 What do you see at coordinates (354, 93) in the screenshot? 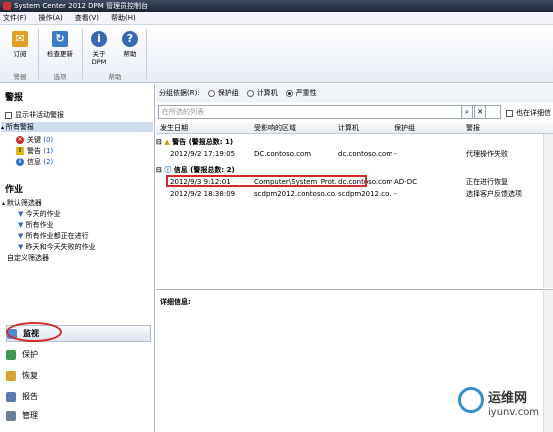
I see `group-by-bar: 分组依据(R): 保护组 计算机 严重性` at bounding box center [354, 93].